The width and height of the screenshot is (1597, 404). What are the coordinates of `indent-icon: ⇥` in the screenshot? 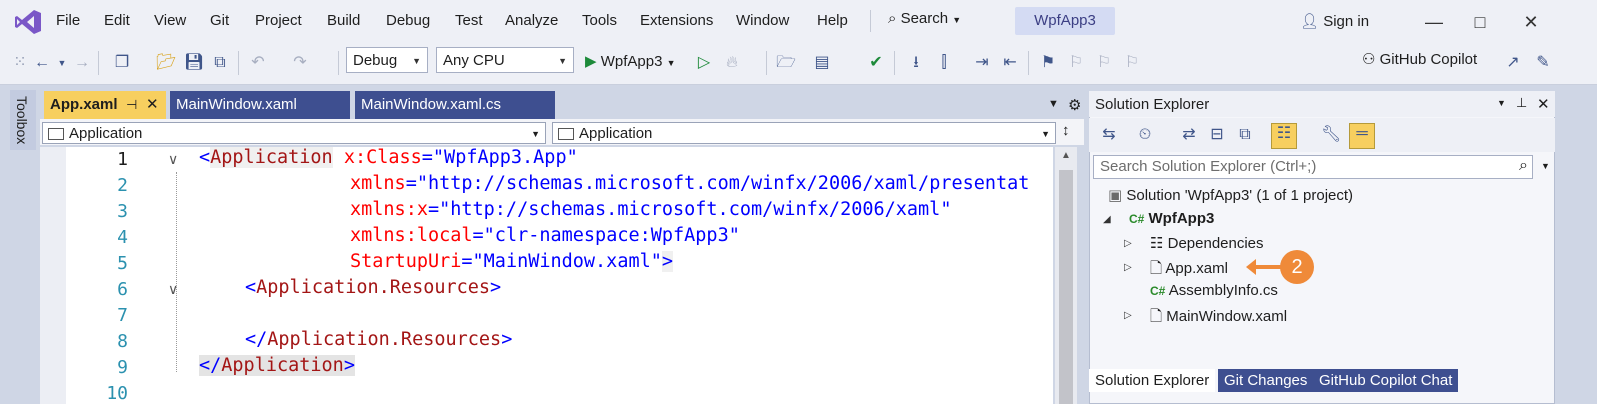 It's located at (982, 63).